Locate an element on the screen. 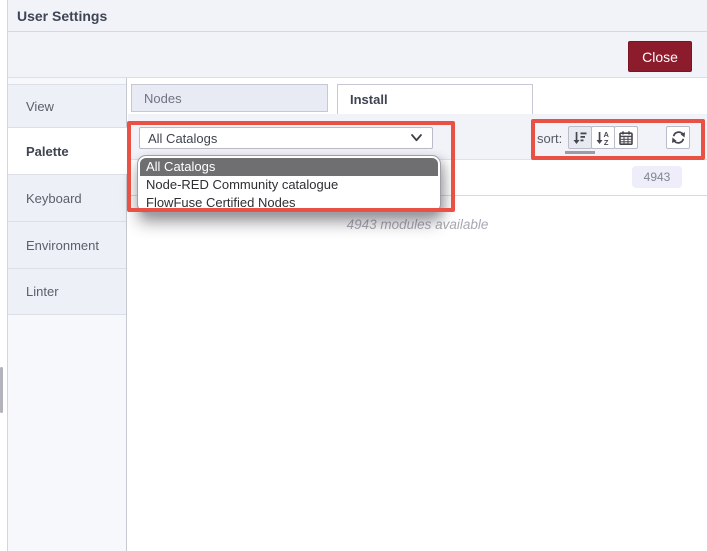  dialog-button-bar: Close is located at coordinates (357, 55).